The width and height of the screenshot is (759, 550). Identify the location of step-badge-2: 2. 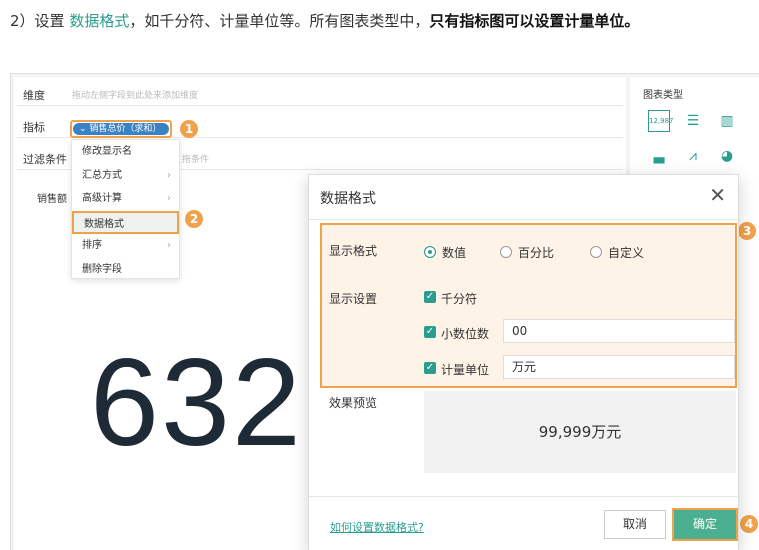
(194, 219).